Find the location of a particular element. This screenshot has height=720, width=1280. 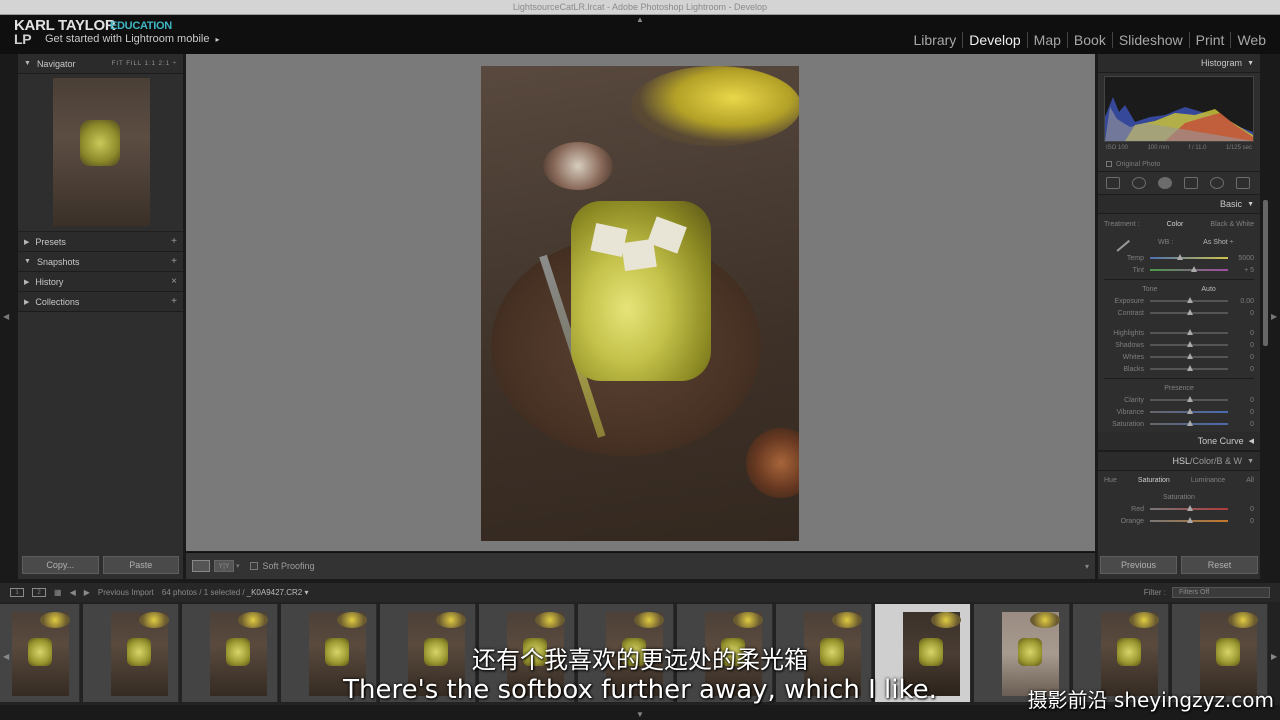

highlights-value: 0 is located at coordinates (1245, 333).